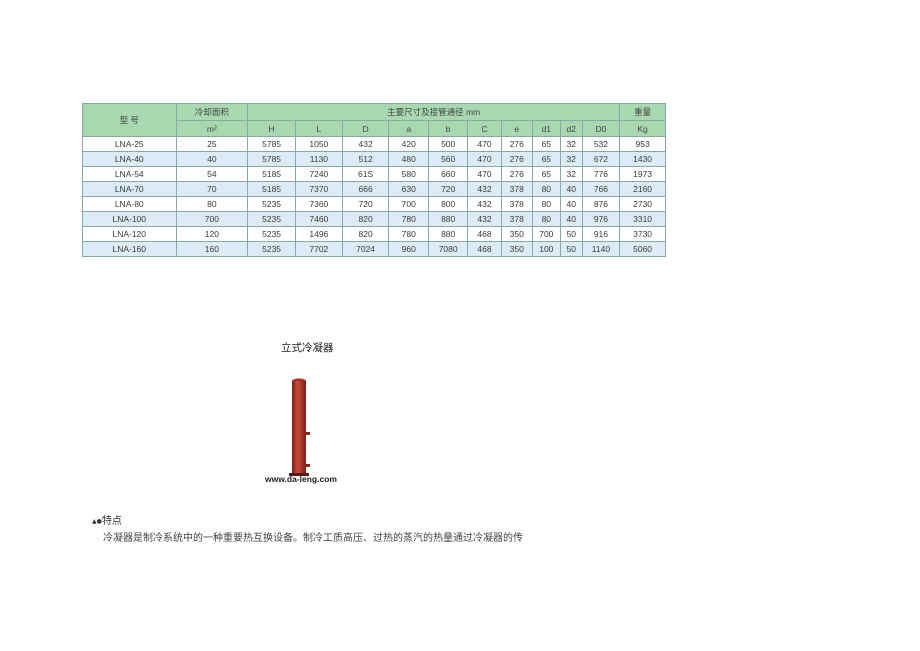 Image resolution: width=920 pixels, height=651 pixels. What do you see at coordinates (408, 249) in the screenshot?
I see `table-cell: 960` at bounding box center [408, 249].